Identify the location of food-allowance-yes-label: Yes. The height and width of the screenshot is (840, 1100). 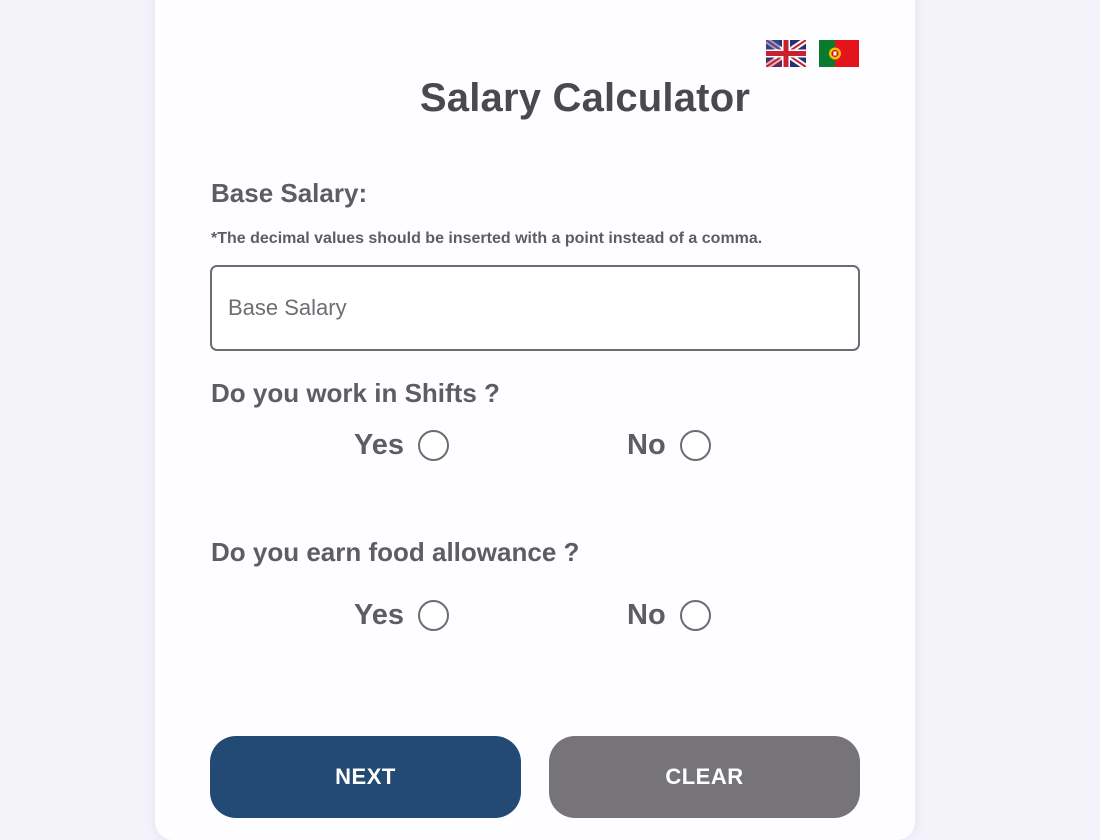
(379, 615).